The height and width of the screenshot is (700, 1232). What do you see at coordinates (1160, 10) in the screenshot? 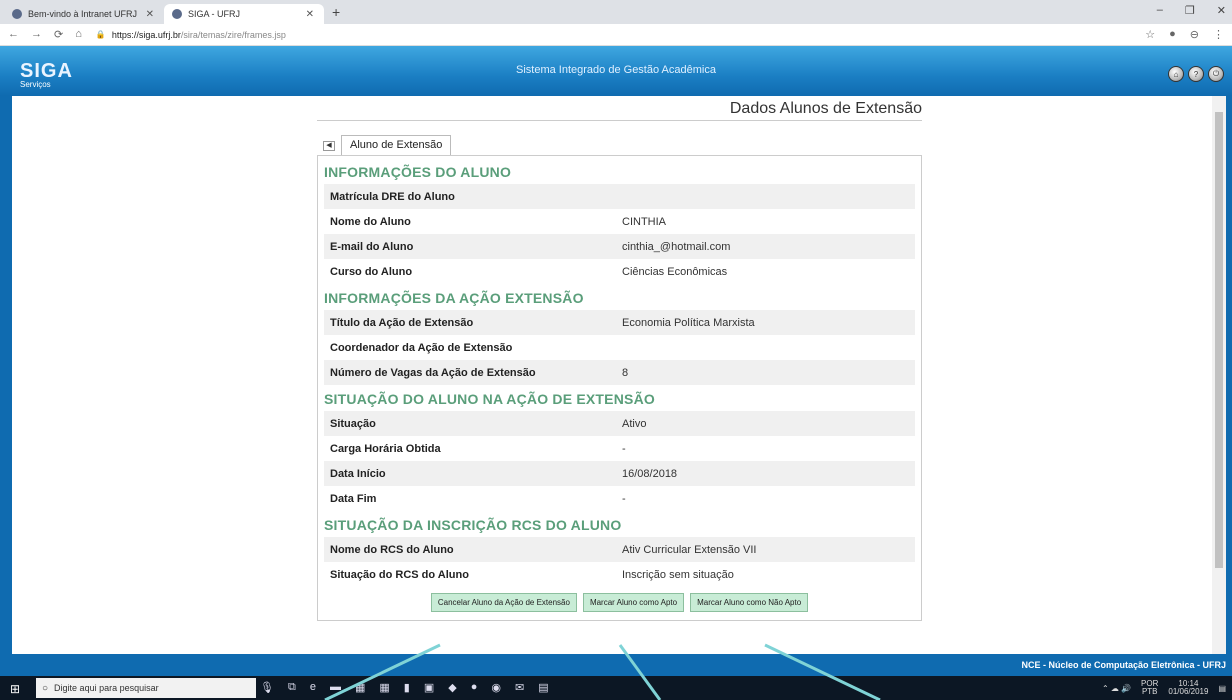
I see `minimize-icon: –` at bounding box center [1160, 10].